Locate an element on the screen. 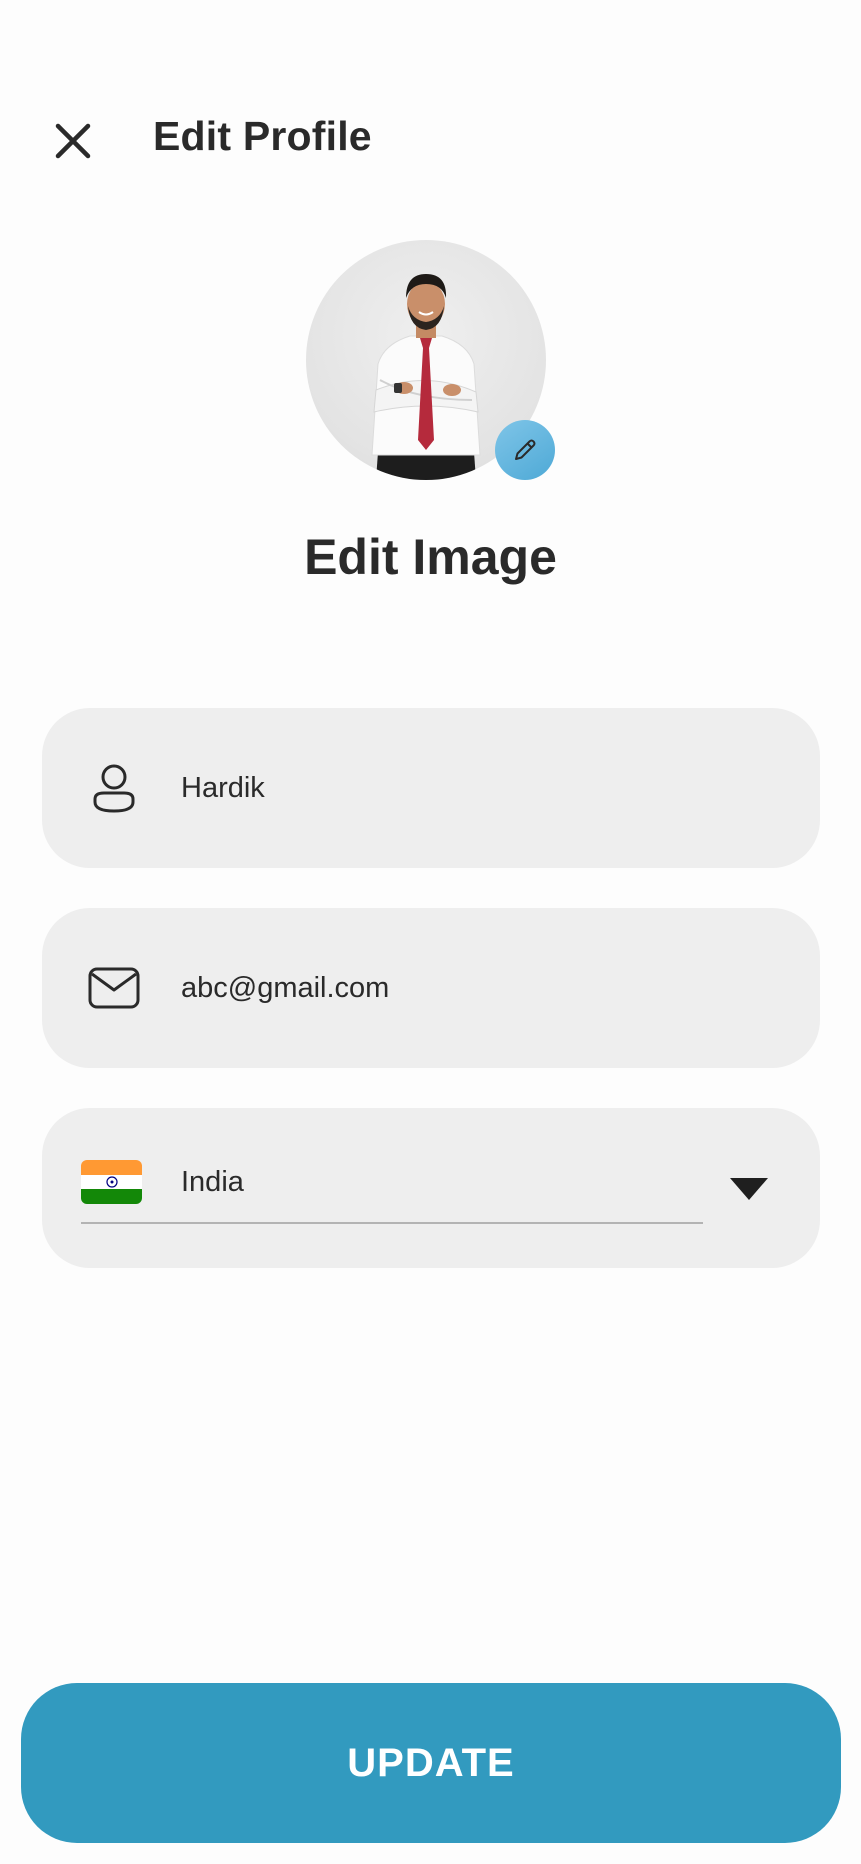 The image size is (861, 1864). edit-image-label: Edit Image is located at coordinates (430, 557).